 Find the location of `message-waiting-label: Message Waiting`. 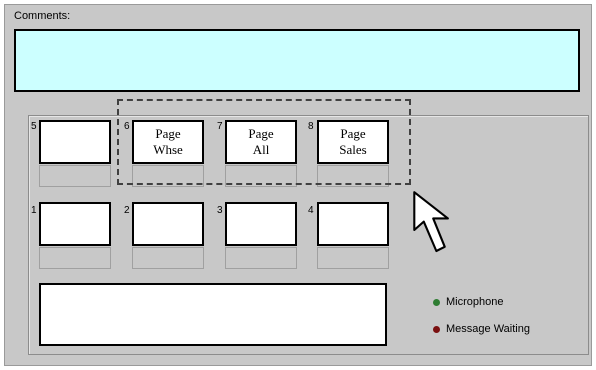

message-waiting-label: Message Waiting is located at coordinates (488, 329).